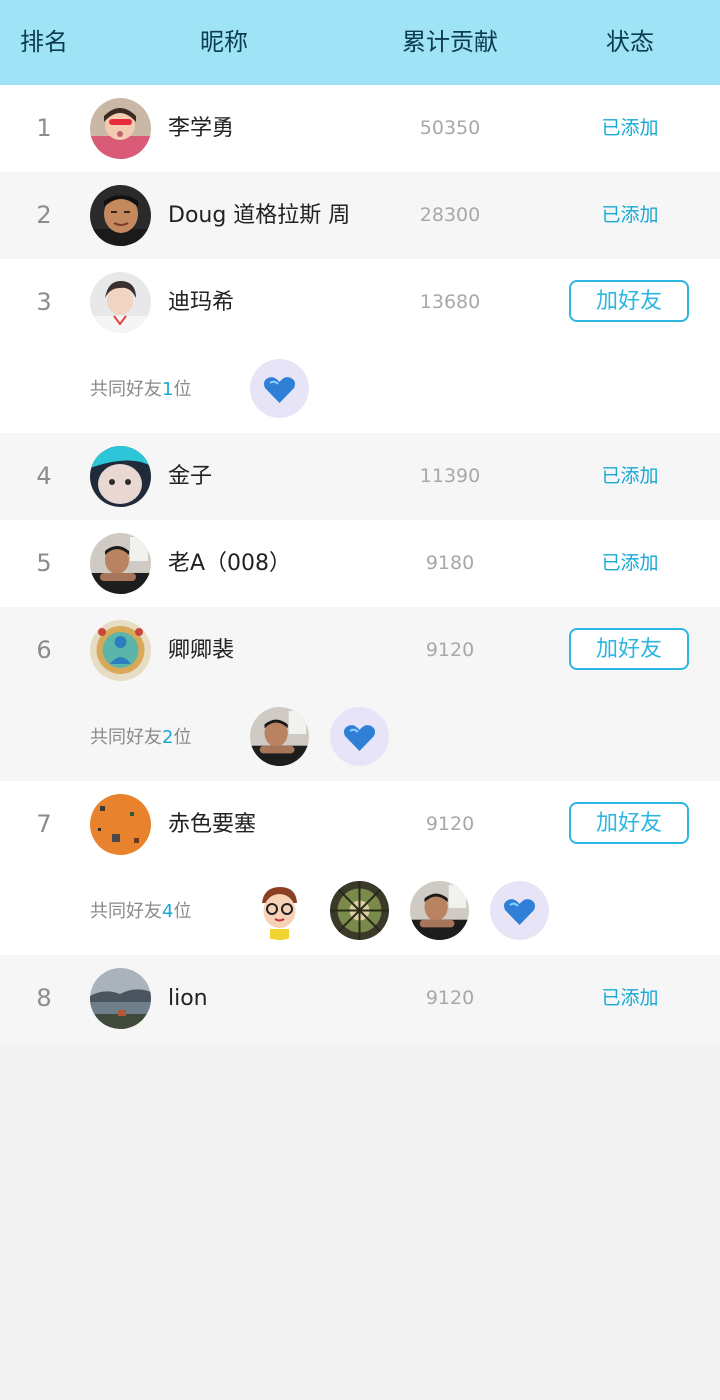  I want to click on rank-number: 5, so click(44, 563).